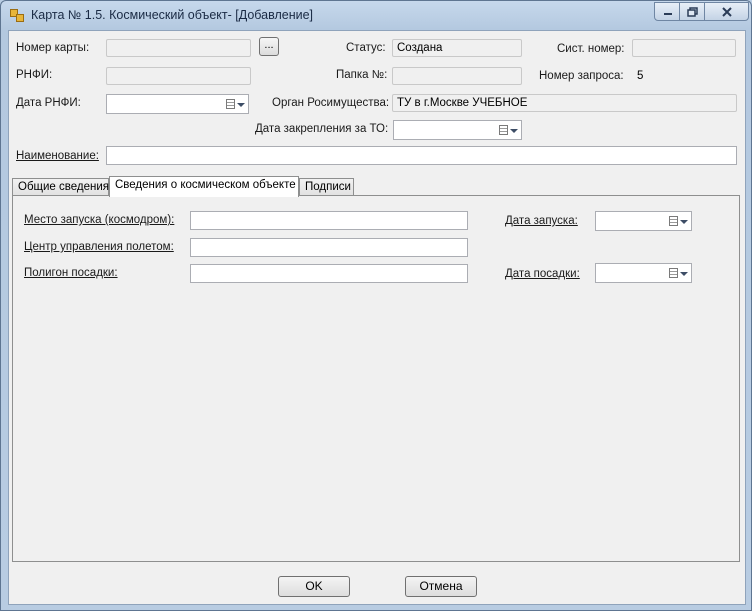  What do you see at coordinates (99, 247) in the screenshot?
I see `flight-center-label: Центр управления полетом:` at bounding box center [99, 247].